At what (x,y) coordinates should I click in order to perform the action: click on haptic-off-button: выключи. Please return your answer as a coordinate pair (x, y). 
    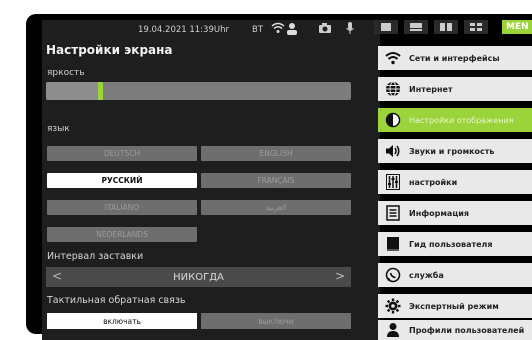
    Looking at the image, I should click on (276, 321).